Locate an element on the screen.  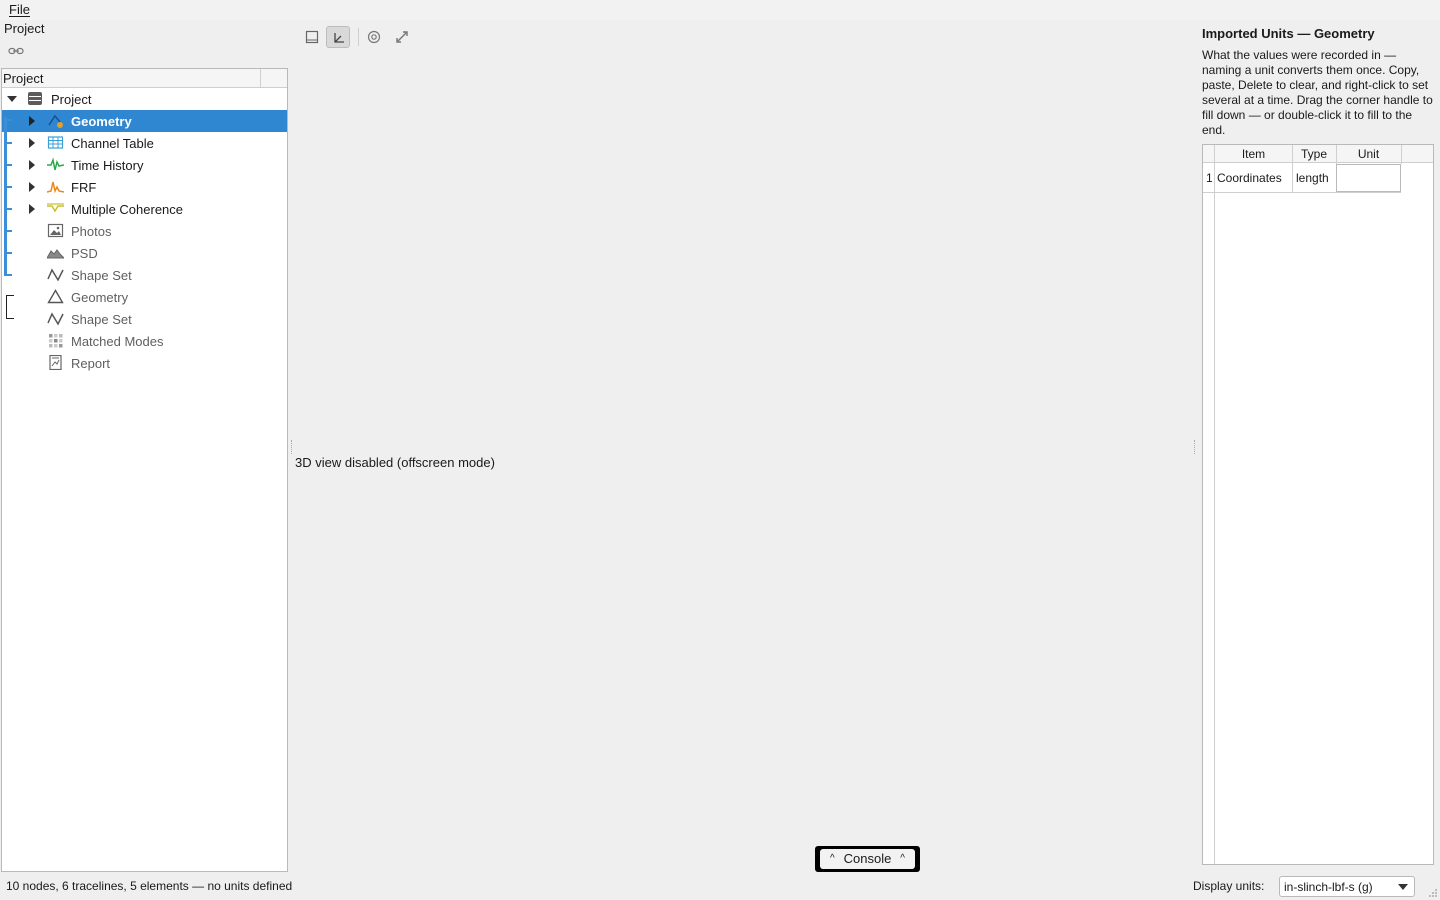
tree-item-report: Report is located at coordinates (144, 363).